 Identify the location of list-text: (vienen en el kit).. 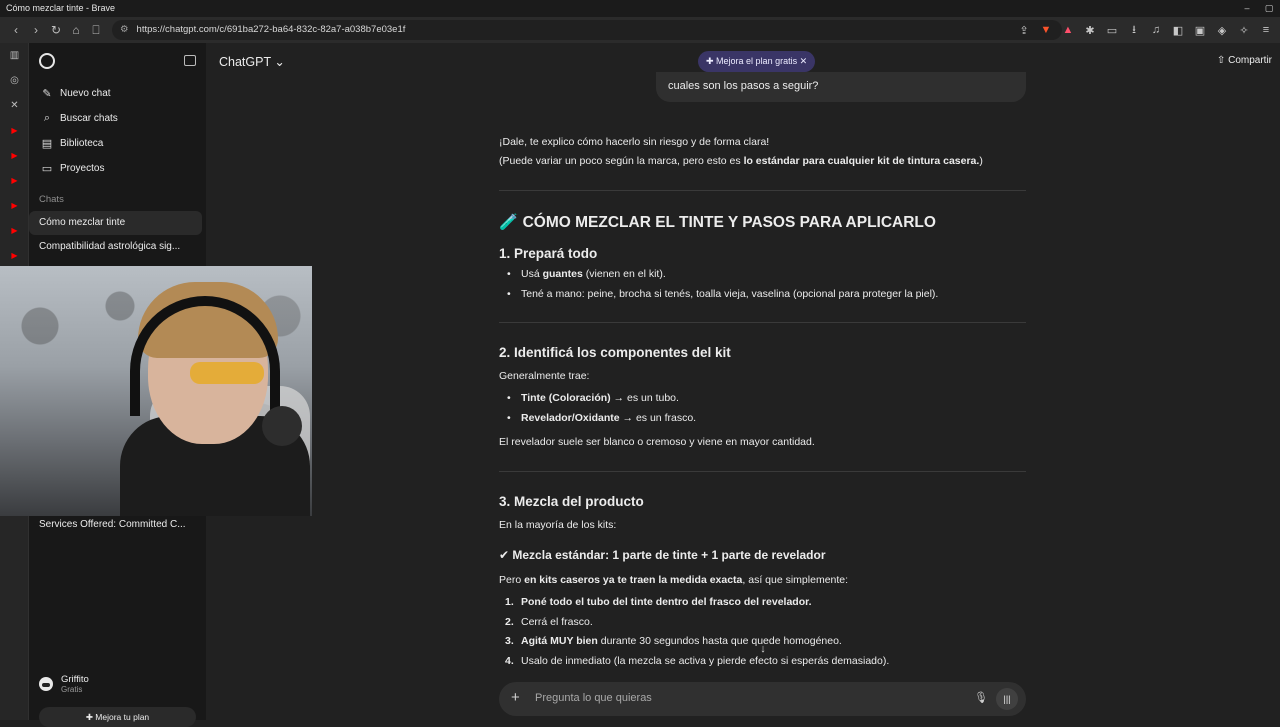
(624, 274).